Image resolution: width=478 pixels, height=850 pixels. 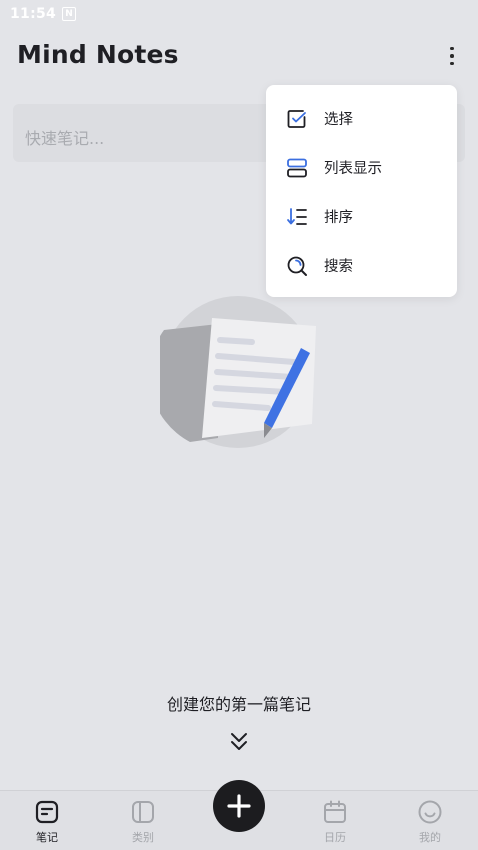 I want to click on empty-notes-illustration, so click(x=234, y=372).